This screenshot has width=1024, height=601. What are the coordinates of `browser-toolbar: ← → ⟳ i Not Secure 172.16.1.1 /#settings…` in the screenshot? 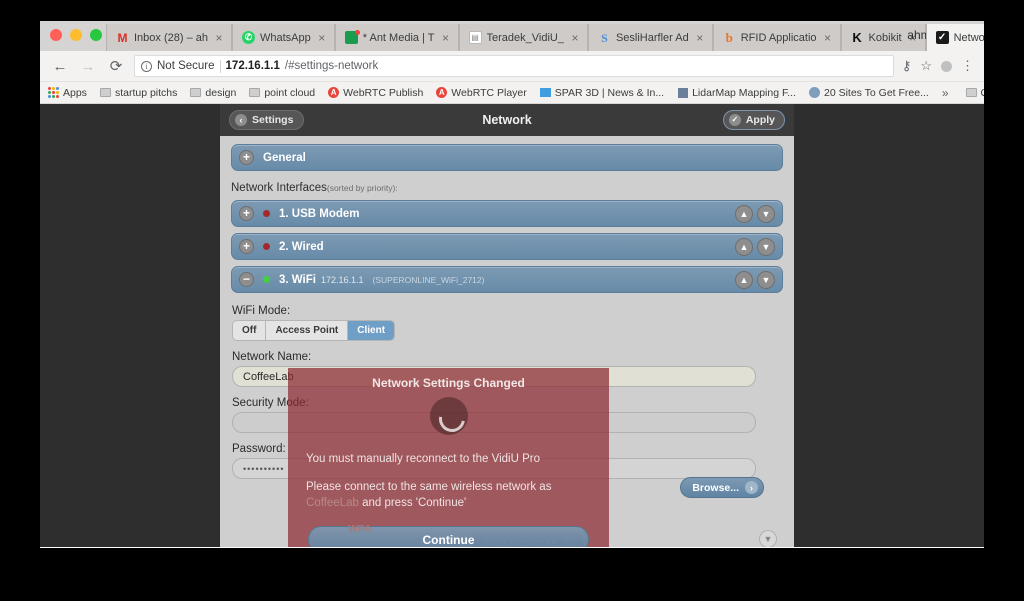 It's located at (512, 66).